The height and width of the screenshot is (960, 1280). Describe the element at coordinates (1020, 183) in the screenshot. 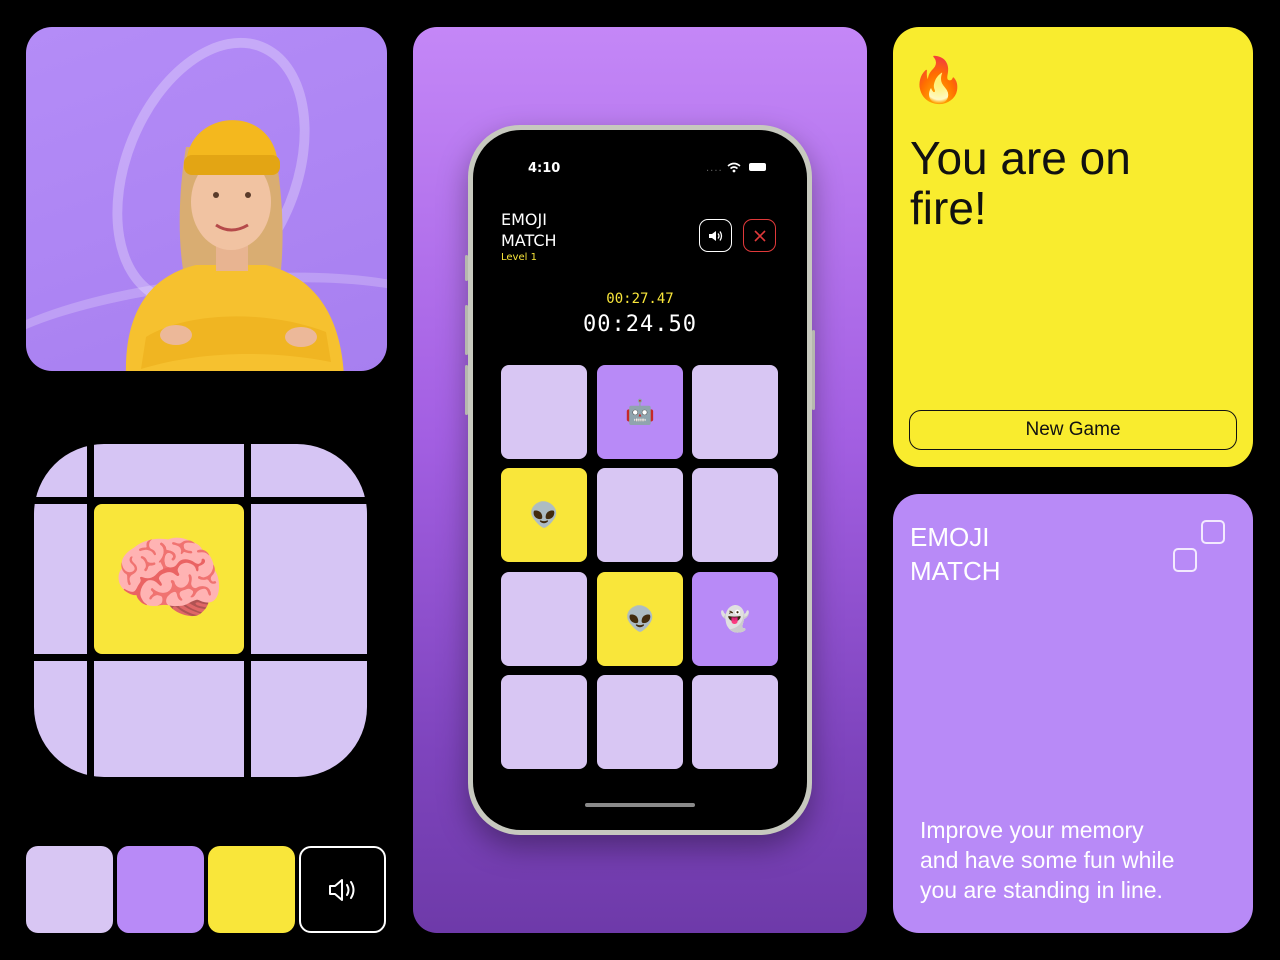

I see `fire-headline: You are on fire!` at that location.